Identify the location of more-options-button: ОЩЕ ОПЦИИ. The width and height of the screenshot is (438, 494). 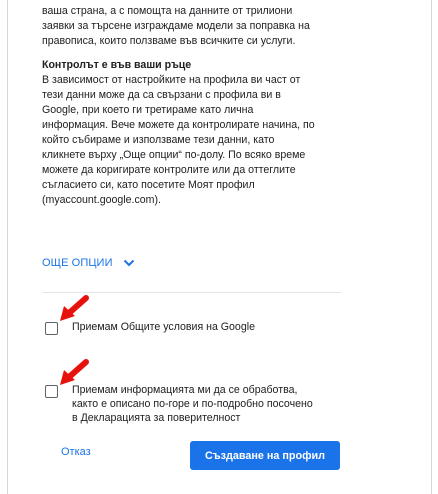
(88, 263).